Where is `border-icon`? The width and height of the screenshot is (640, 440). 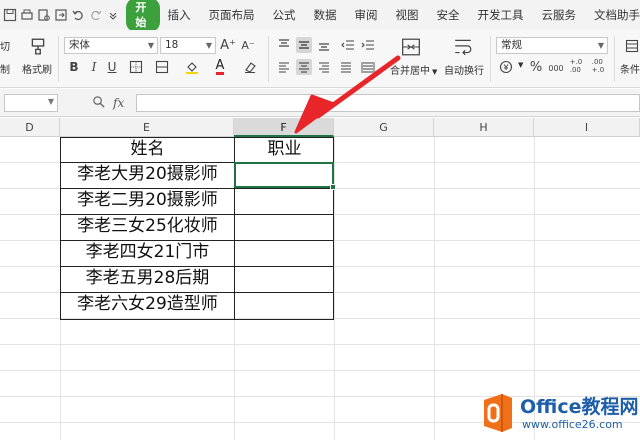
border-icon is located at coordinates (136, 67).